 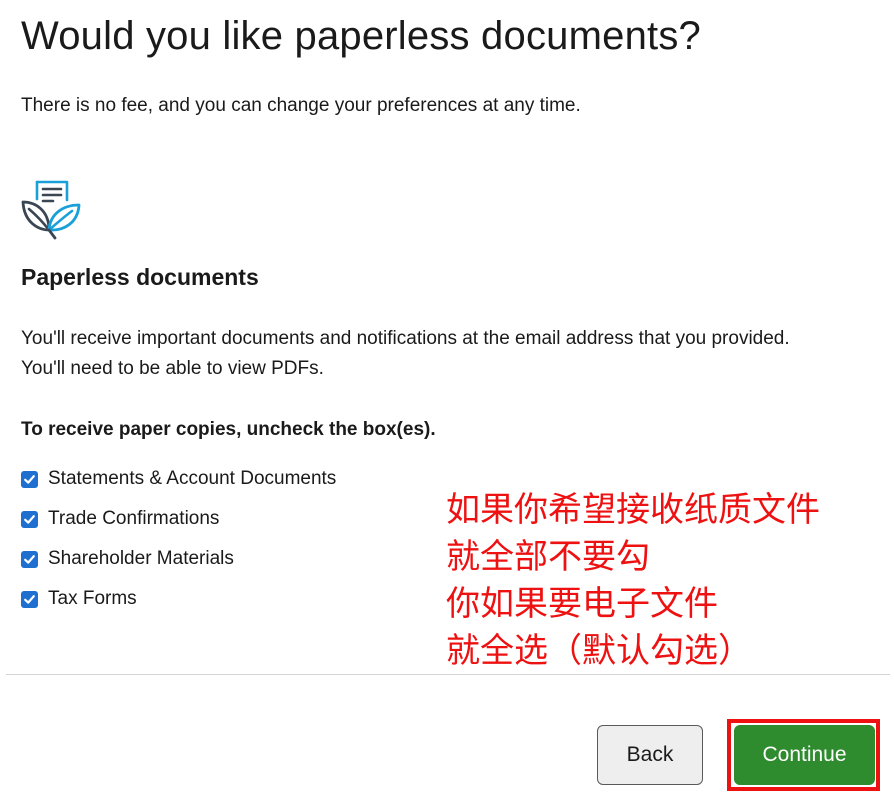 I want to click on continue-button: Continue, so click(x=804, y=755).